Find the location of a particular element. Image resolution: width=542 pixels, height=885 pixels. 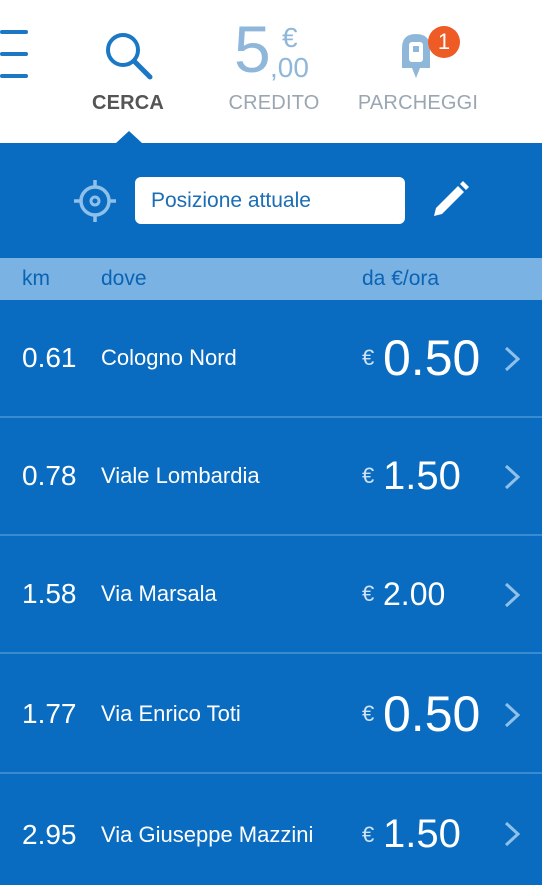

credit-amount-decimal: ,00 is located at coordinates (289, 67).